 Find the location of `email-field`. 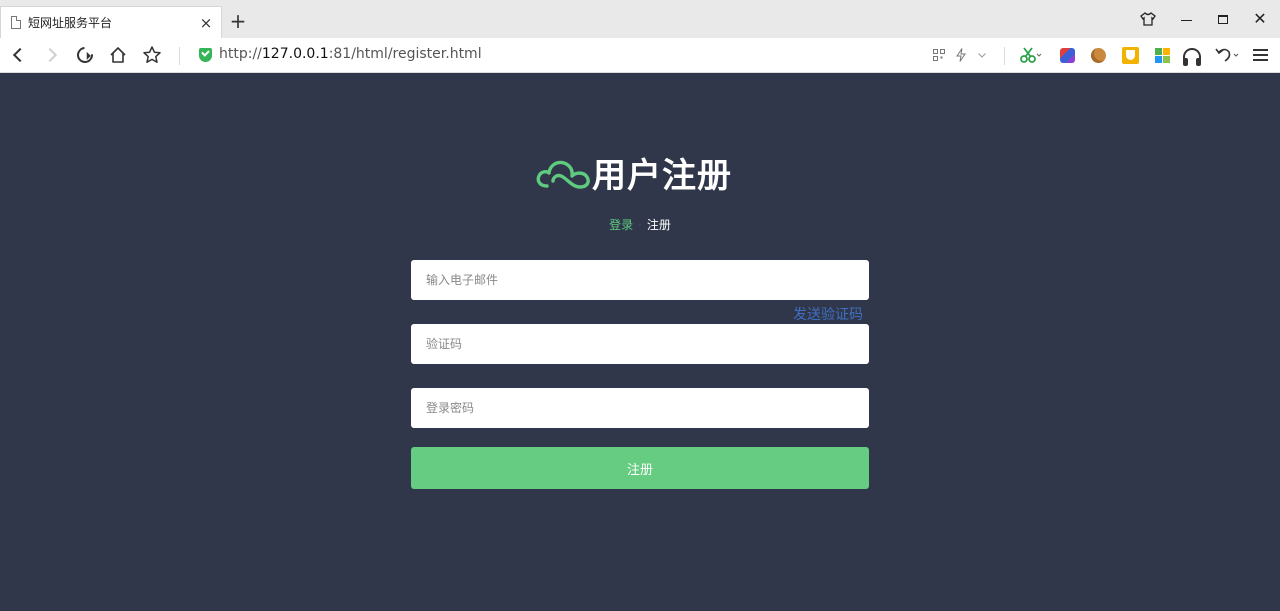

email-field is located at coordinates (640, 280).